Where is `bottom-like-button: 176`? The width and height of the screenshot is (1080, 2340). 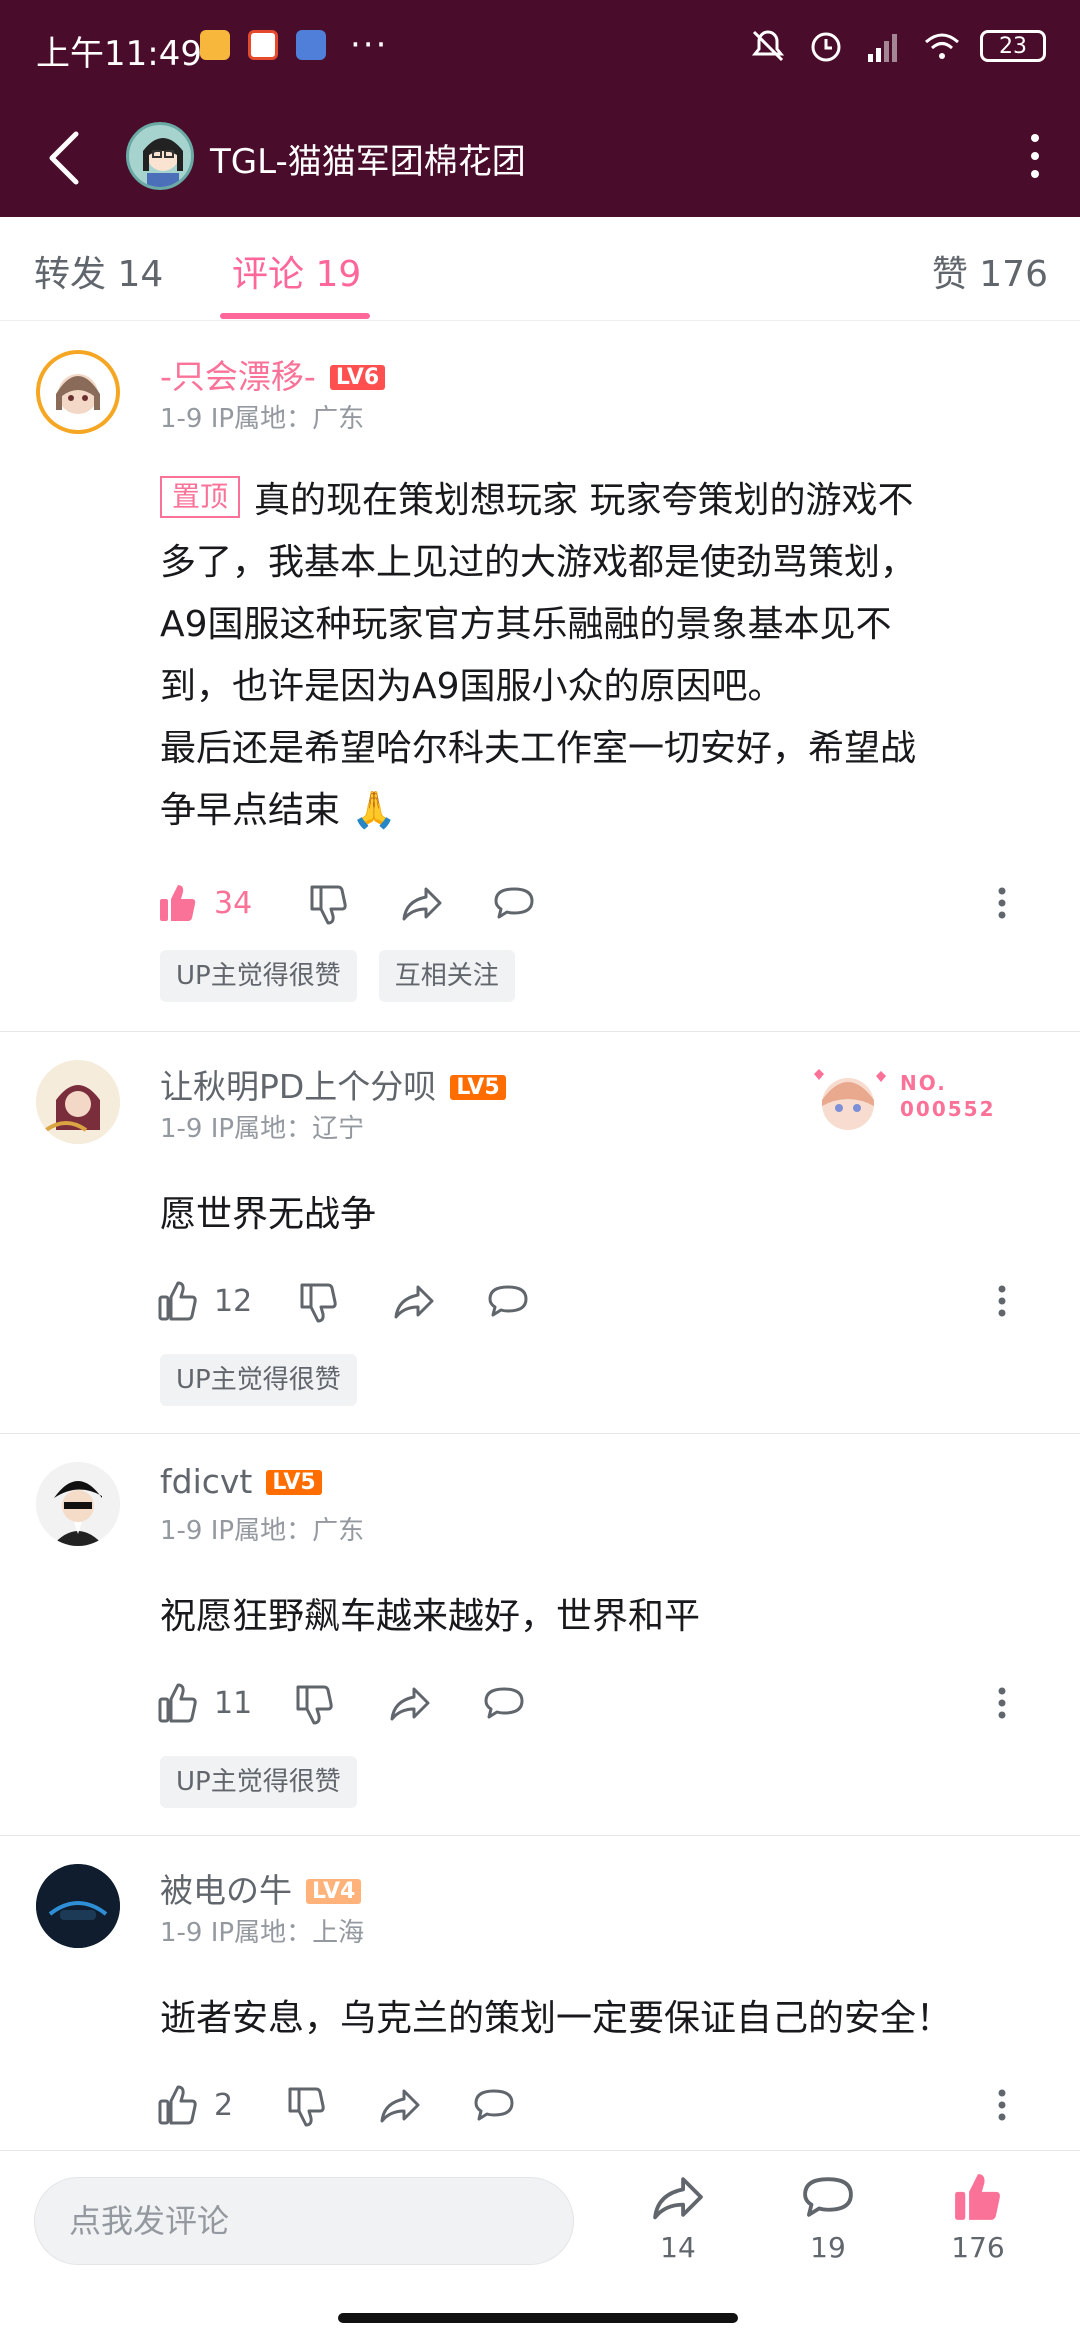 bottom-like-button: 176 is located at coordinates (978, 2216).